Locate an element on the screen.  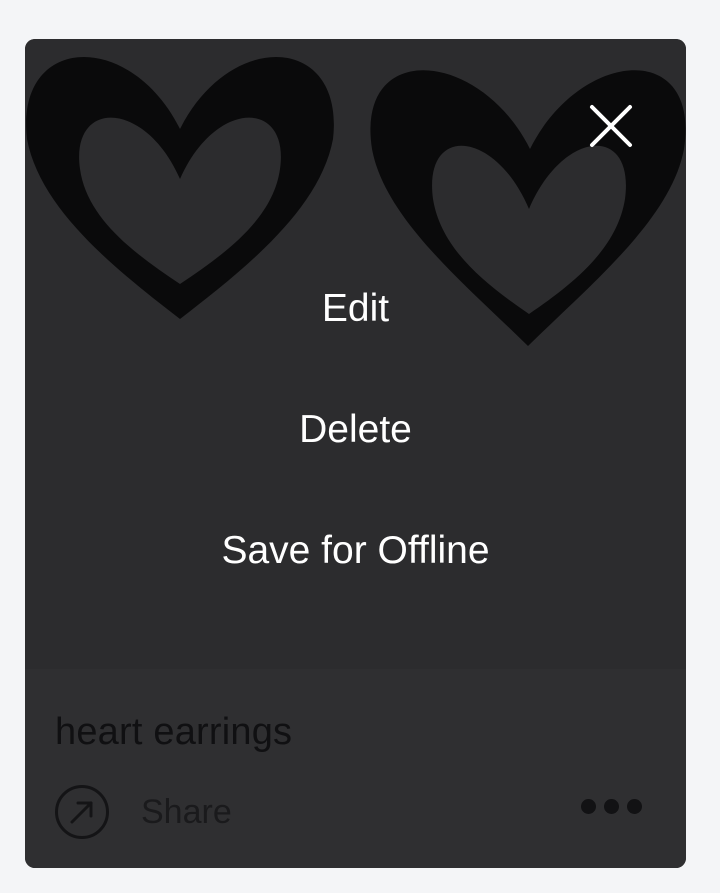
share-button: Share is located at coordinates (143, 812).